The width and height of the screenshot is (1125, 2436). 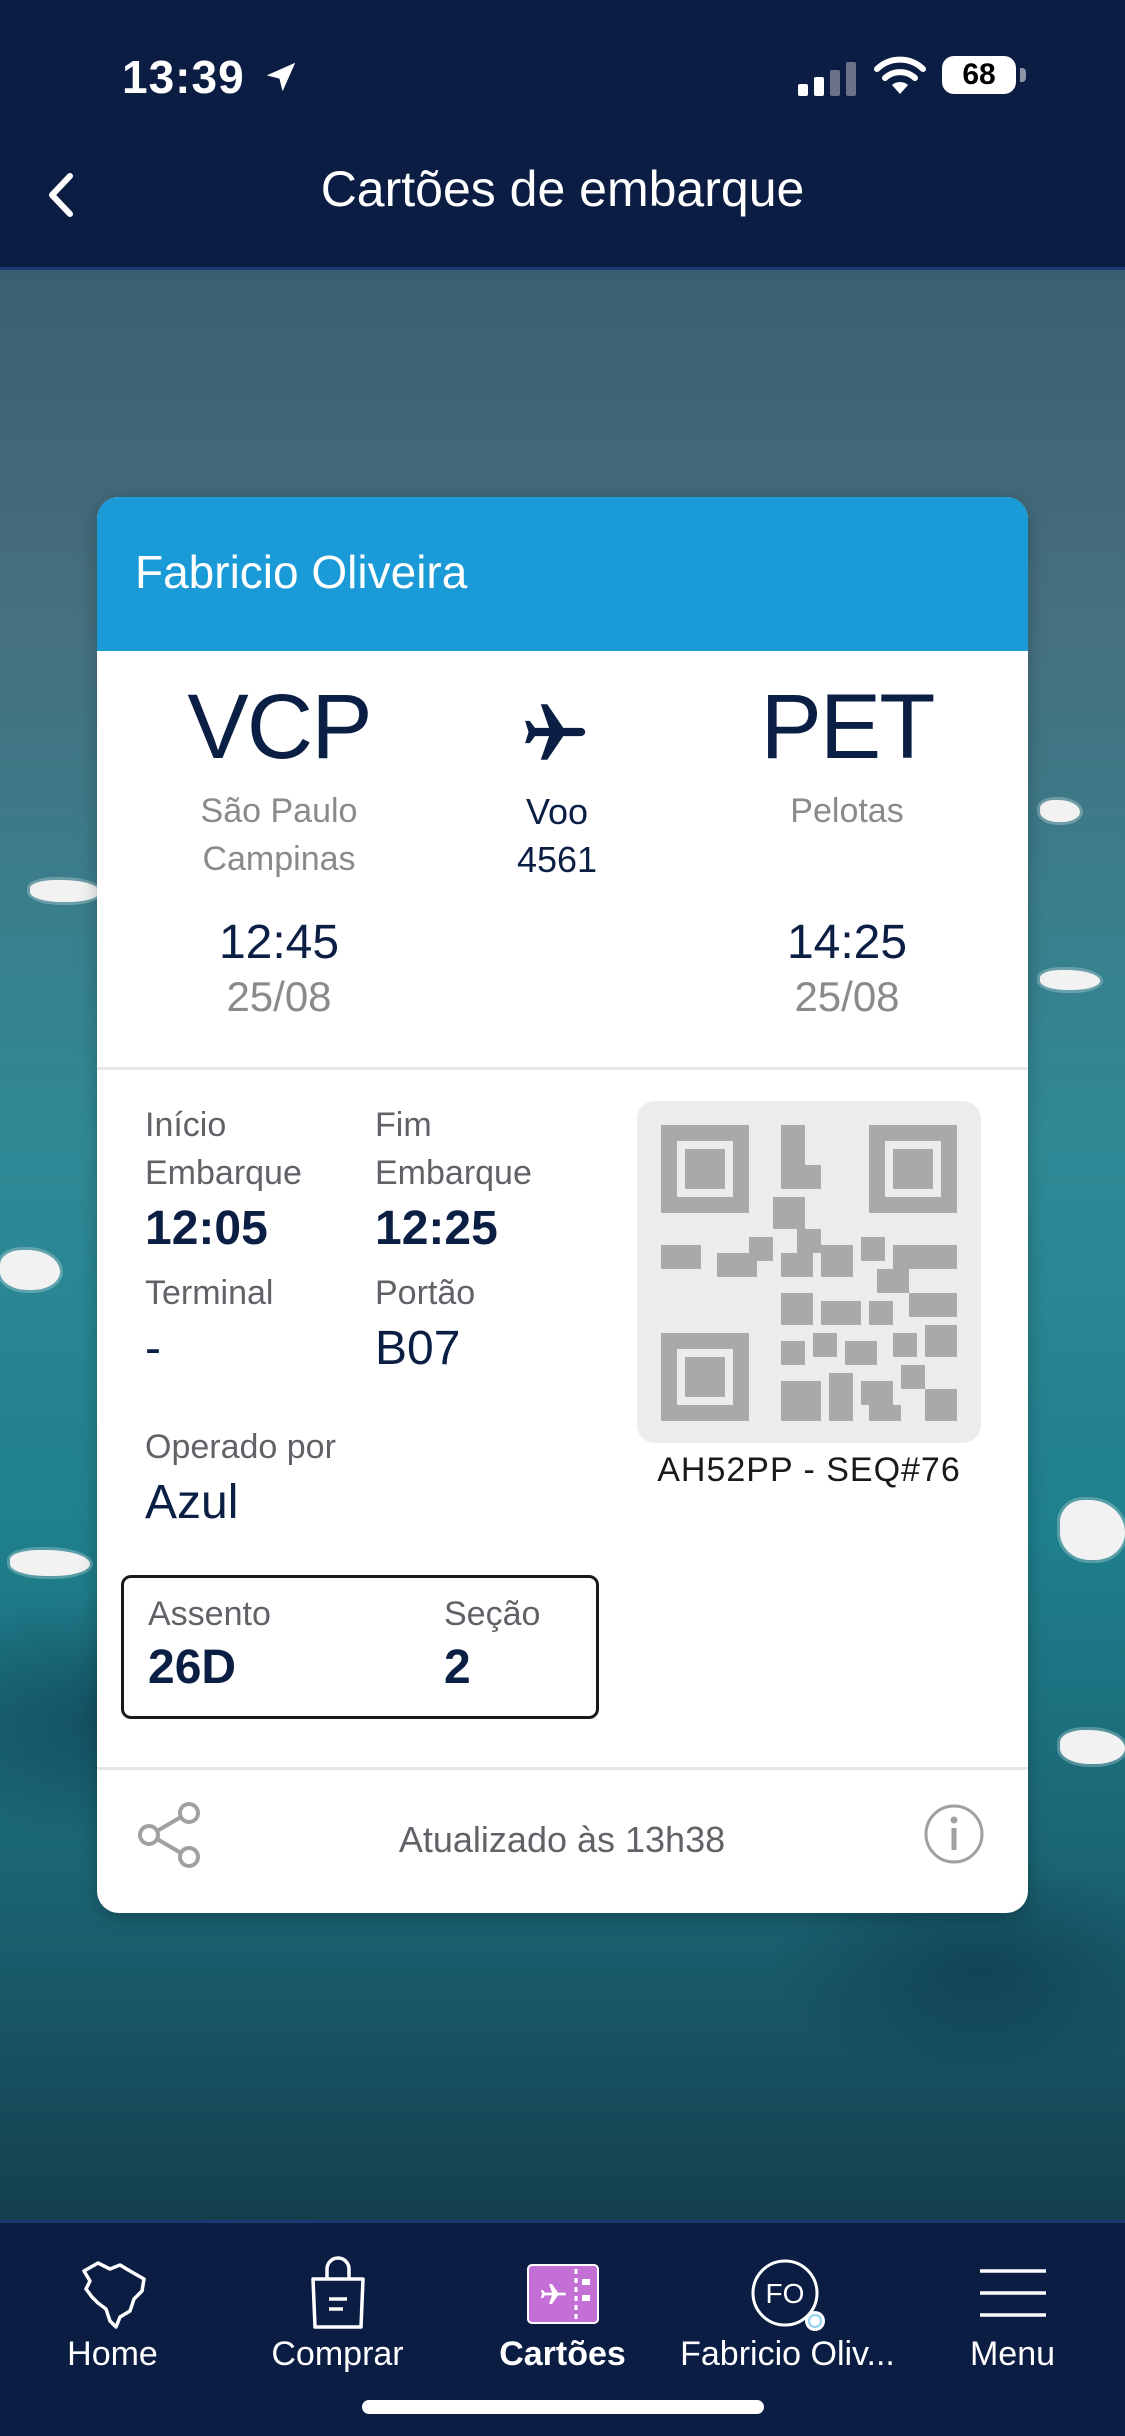 What do you see at coordinates (562, 1839) in the screenshot?
I see `updated-timestamp: Atualizado às 13h38` at bounding box center [562, 1839].